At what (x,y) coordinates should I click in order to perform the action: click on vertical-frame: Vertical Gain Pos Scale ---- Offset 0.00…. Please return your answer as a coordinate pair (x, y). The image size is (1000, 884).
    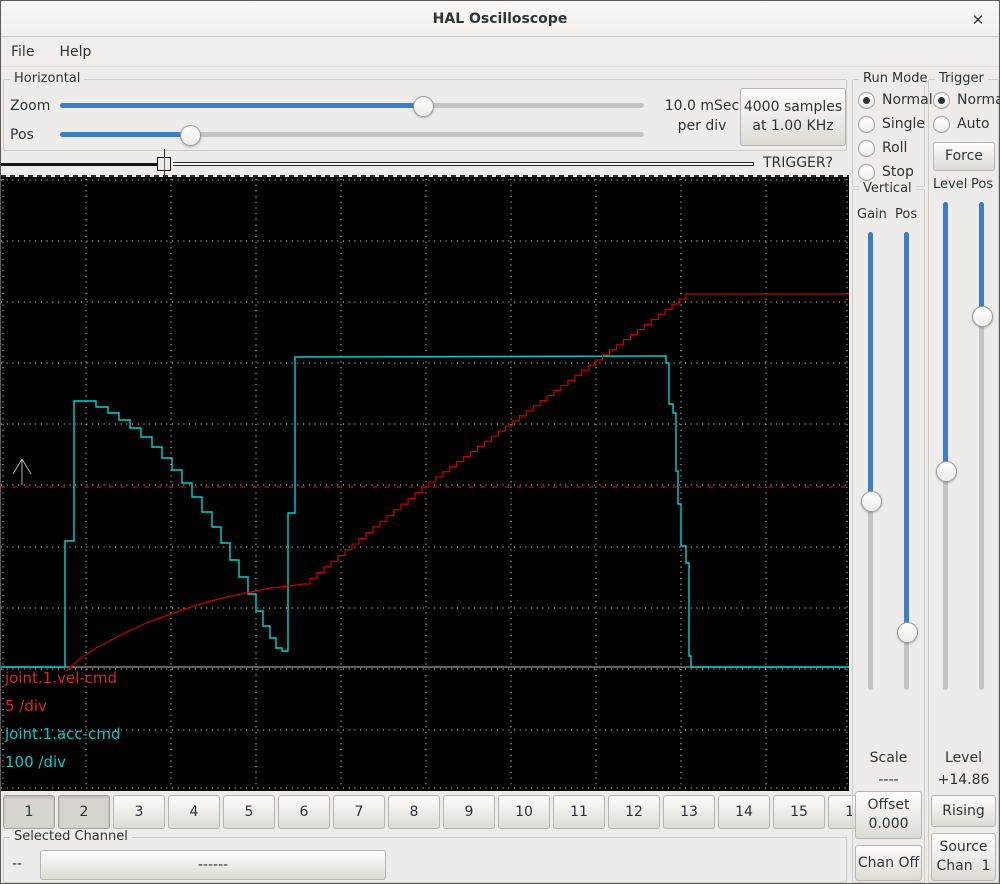
    Looking at the image, I should click on (888, 532).